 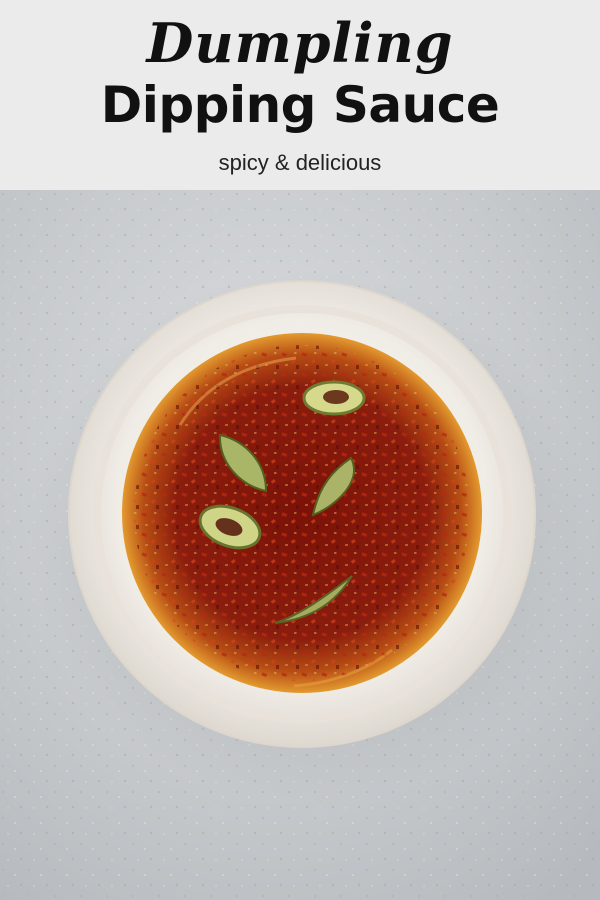 I want to click on main-title: Dipping Sauce, so click(x=300, y=105).